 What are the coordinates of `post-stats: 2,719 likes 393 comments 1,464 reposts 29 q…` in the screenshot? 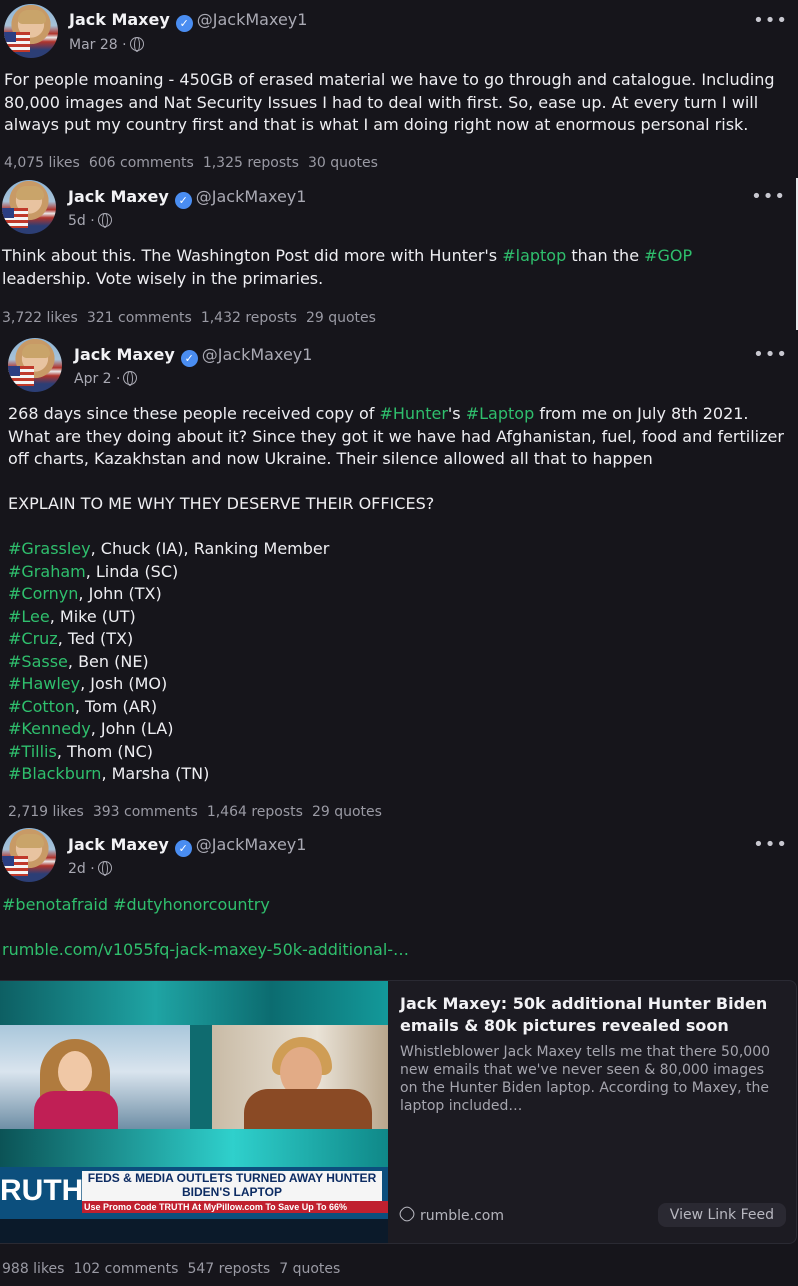 It's located at (199, 812).